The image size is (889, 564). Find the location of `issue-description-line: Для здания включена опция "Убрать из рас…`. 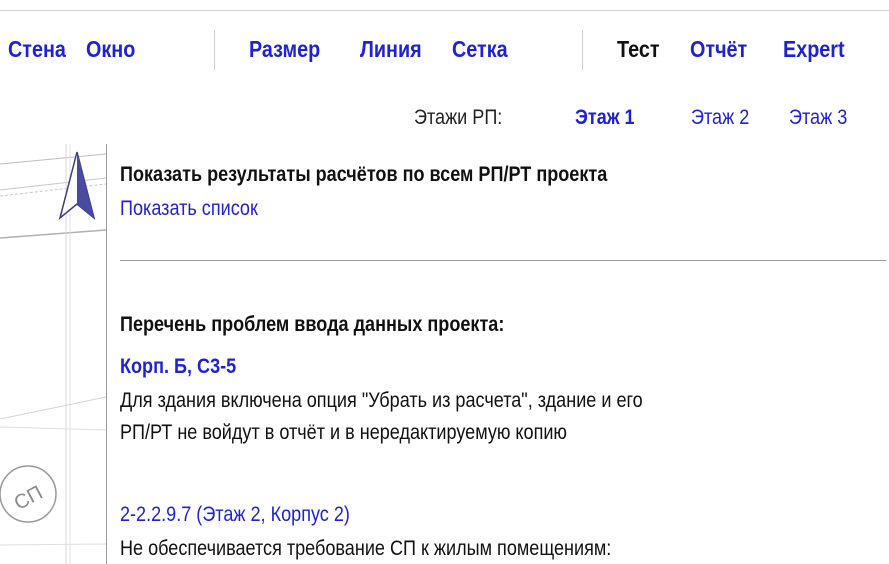

issue-description-line: Для здания включена опция "Убрать из рас… is located at coordinates (381, 400).